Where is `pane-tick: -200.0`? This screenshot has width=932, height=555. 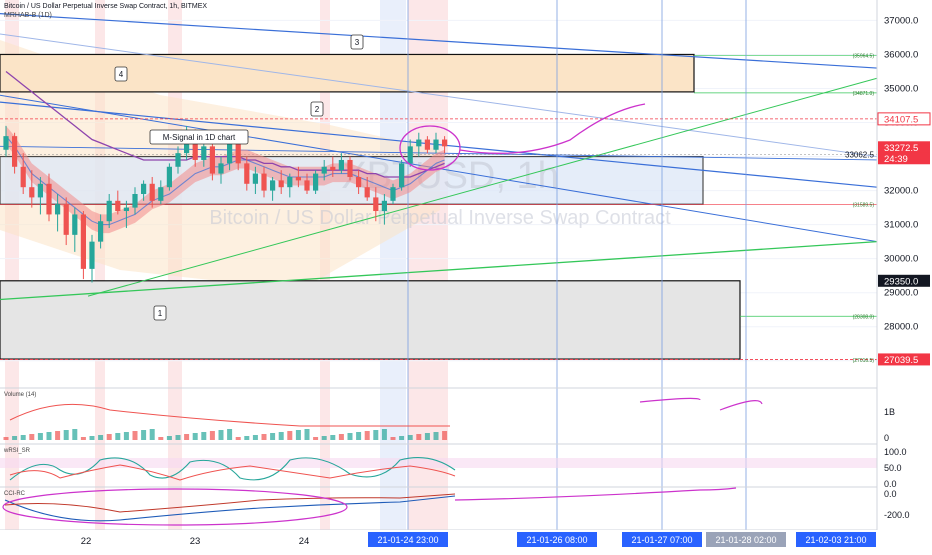 pane-tick: -200.0 is located at coordinates (897, 515).